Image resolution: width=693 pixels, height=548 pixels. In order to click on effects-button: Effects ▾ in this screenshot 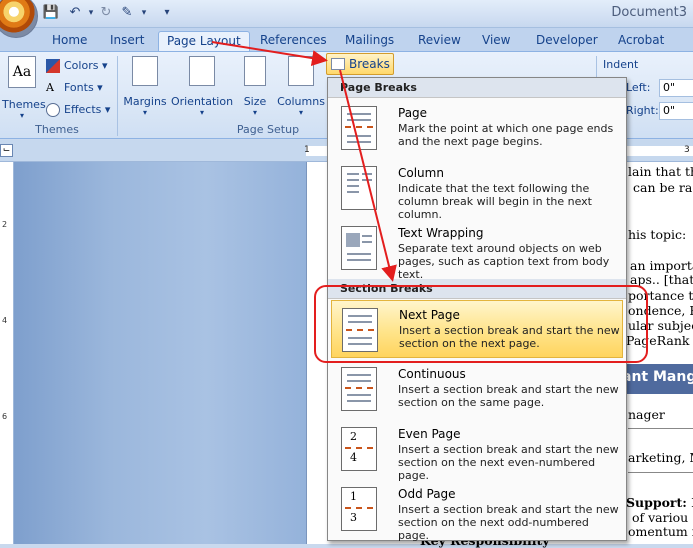, I will do `click(79, 110)`.